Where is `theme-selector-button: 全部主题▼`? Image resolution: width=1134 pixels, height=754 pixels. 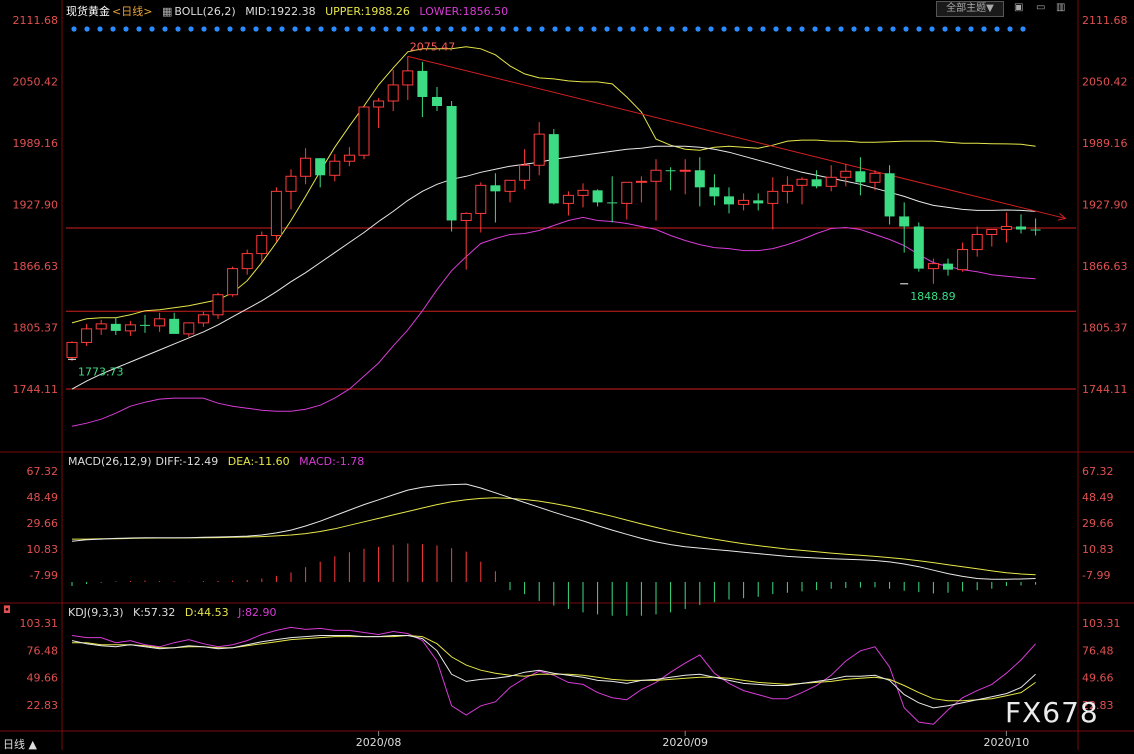
theme-selector-button: 全部主题▼ is located at coordinates (970, 9).